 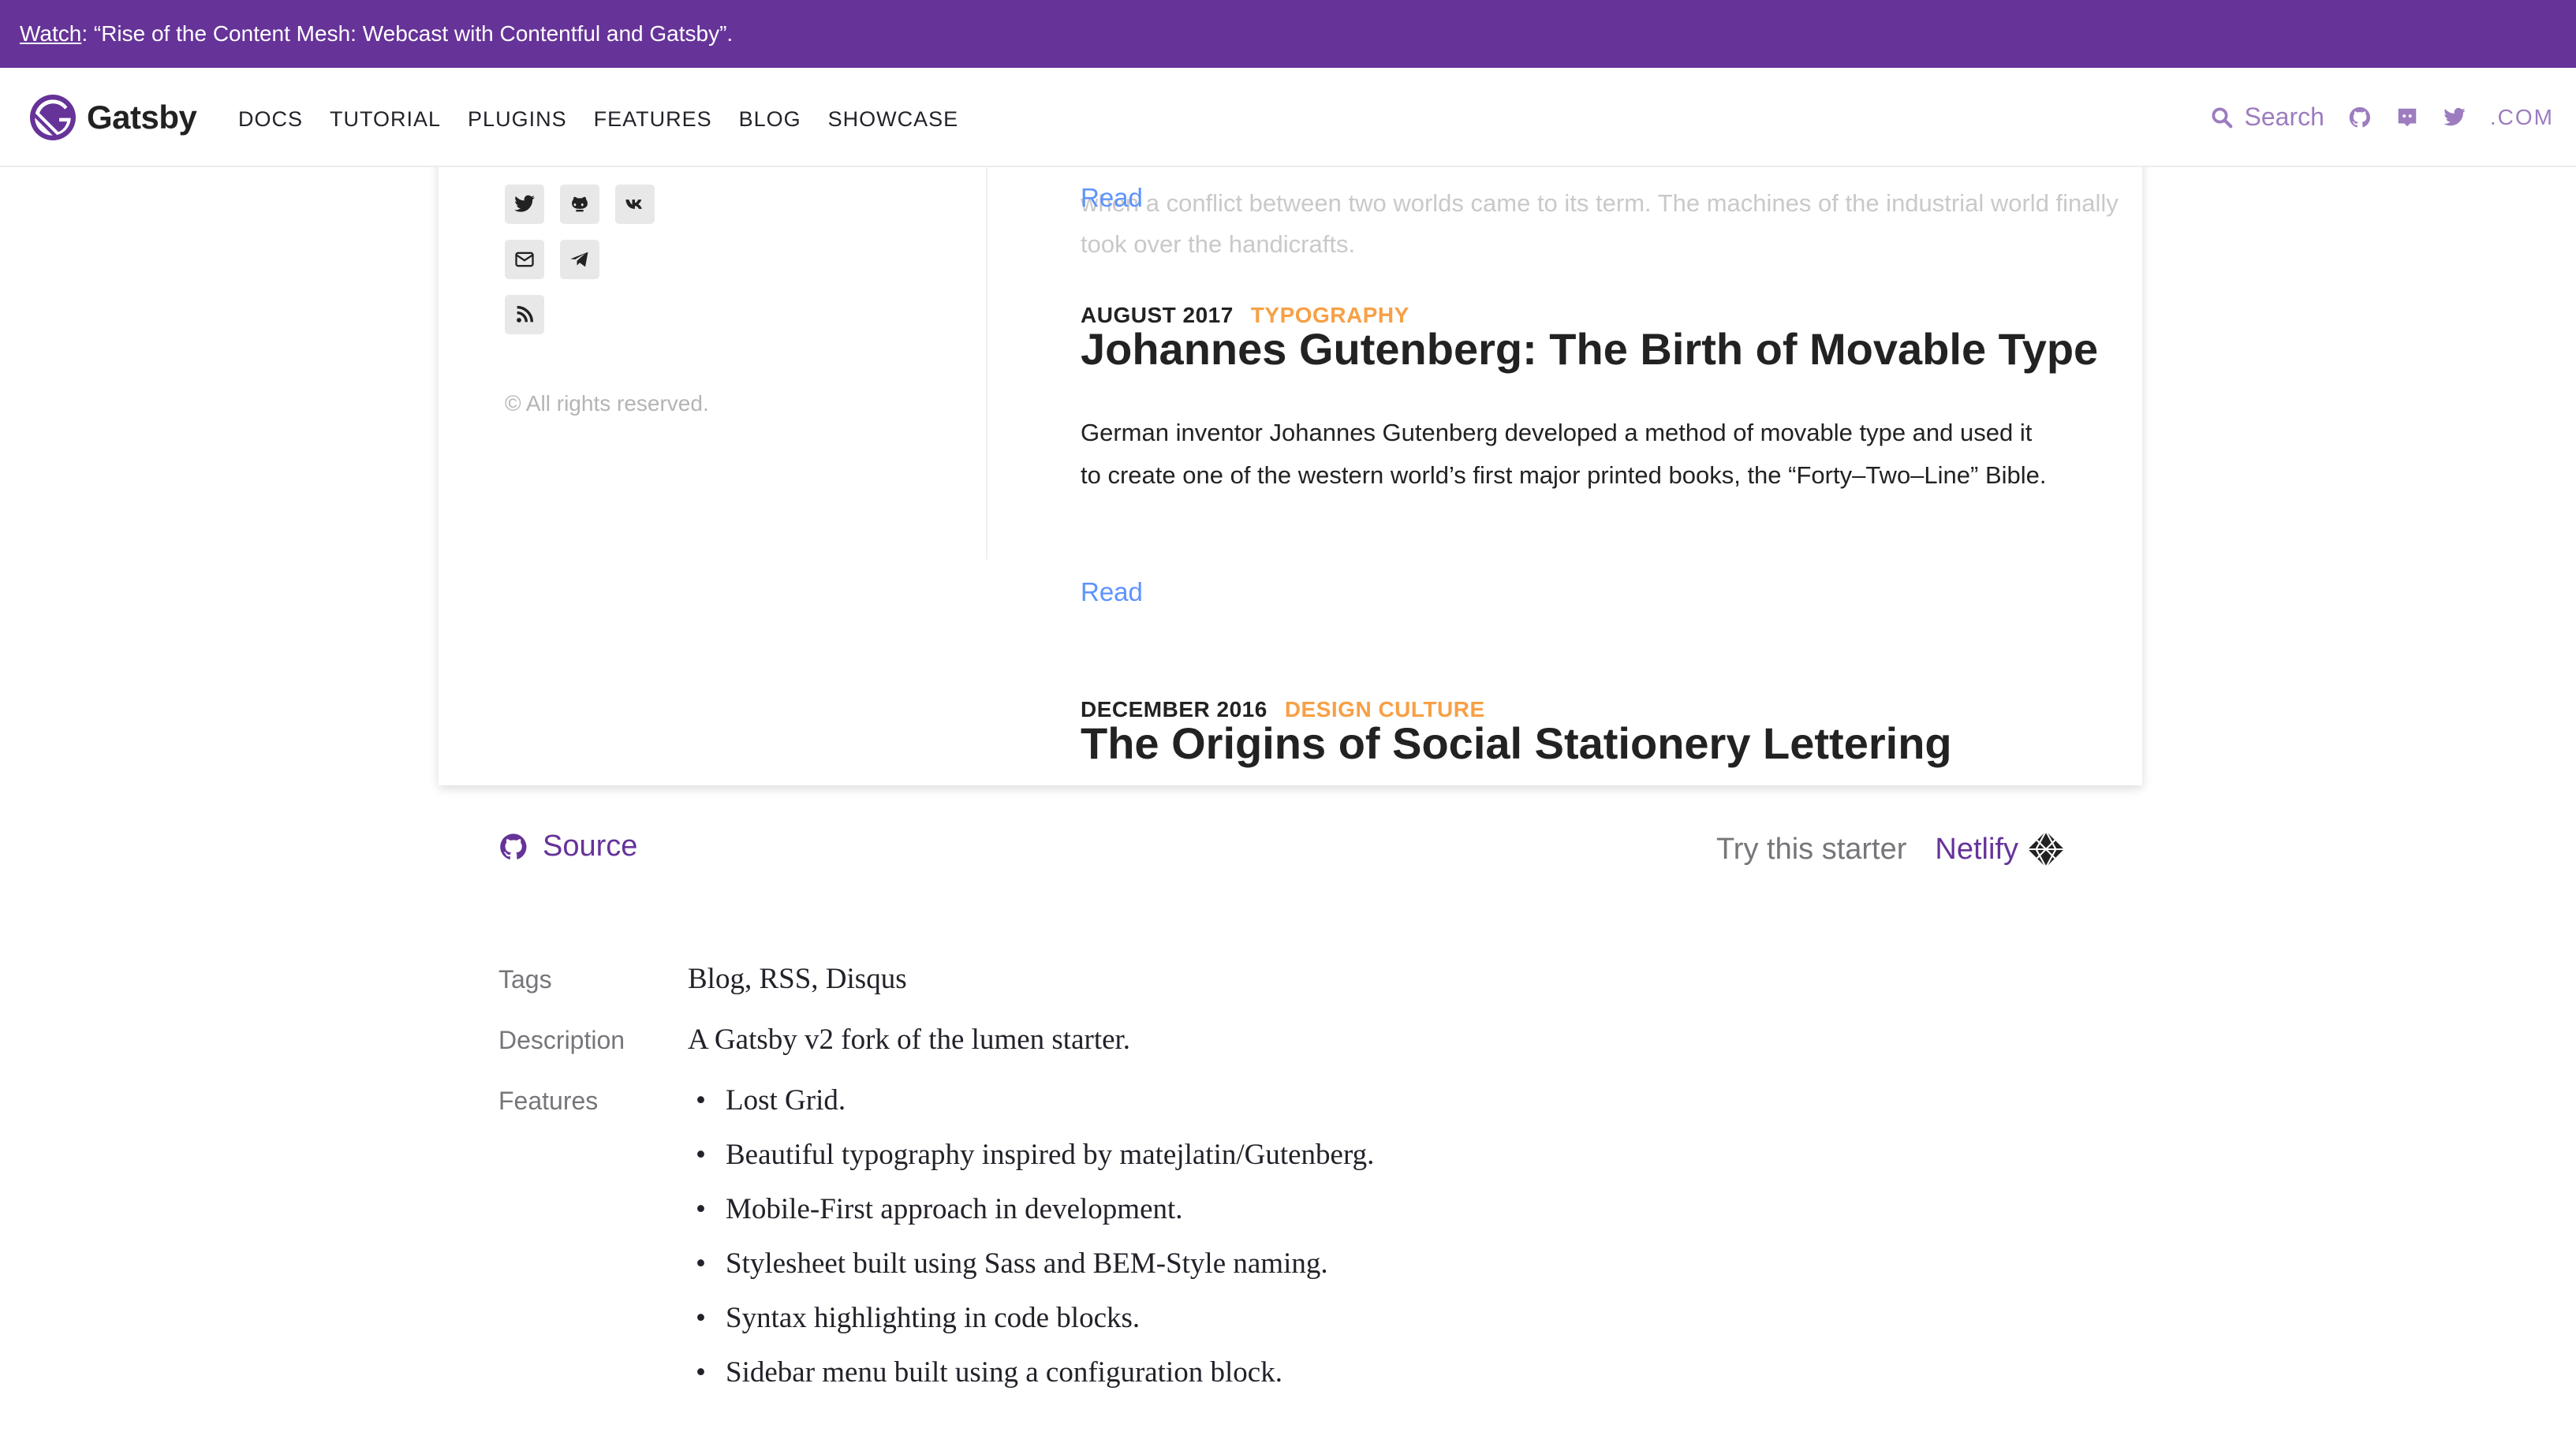 I want to click on list-item: Syntax highlighting in code blocks., so click(x=1031, y=1328).